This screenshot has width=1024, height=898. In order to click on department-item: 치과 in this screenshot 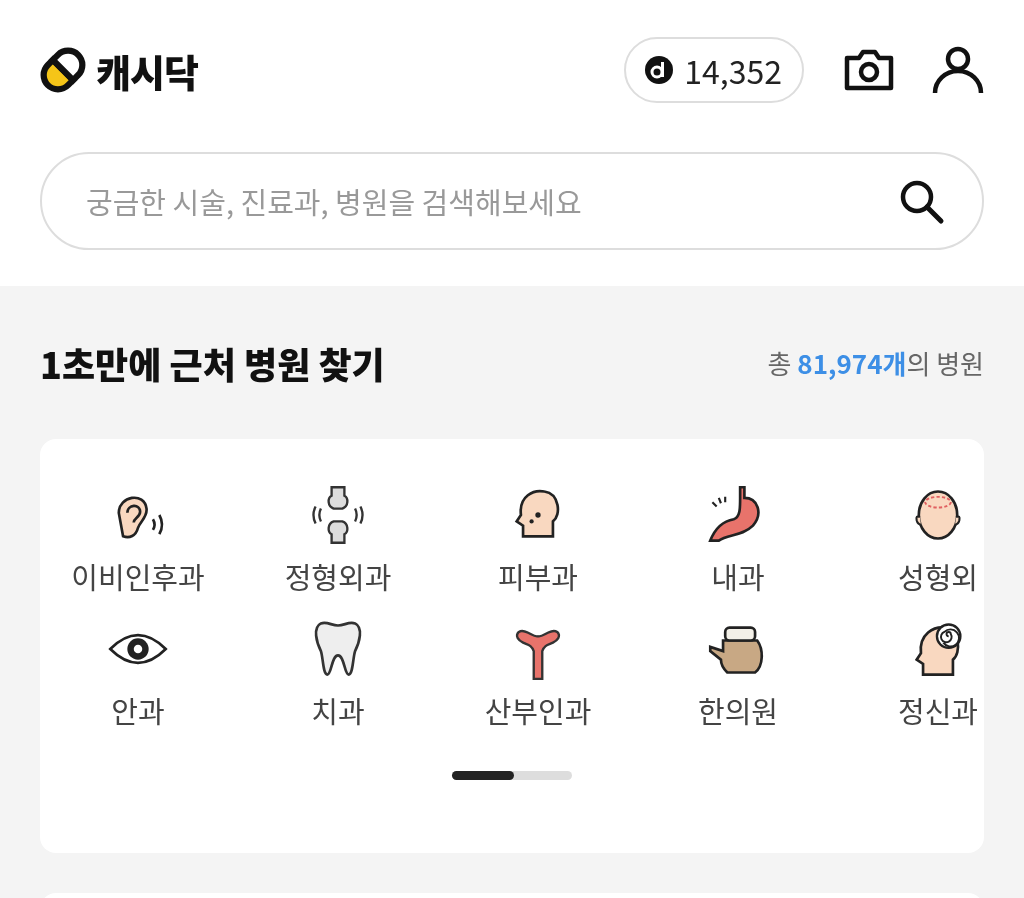, I will do `click(338, 674)`.